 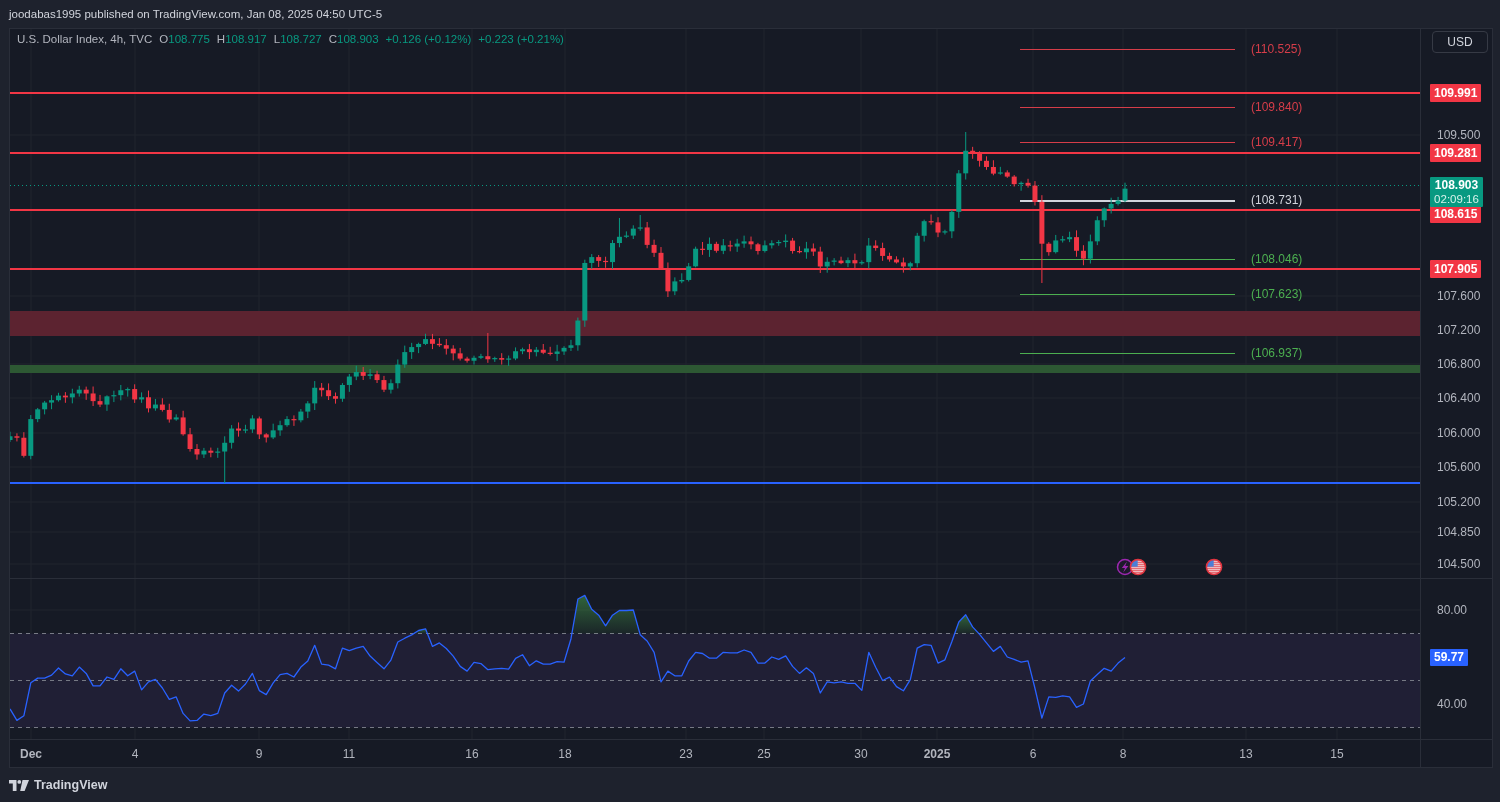 What do you see at coordinates (1449, 657) in the screenshot?
I see `rsi-value-tag: 59.77` at bounding box center [1449, 657].